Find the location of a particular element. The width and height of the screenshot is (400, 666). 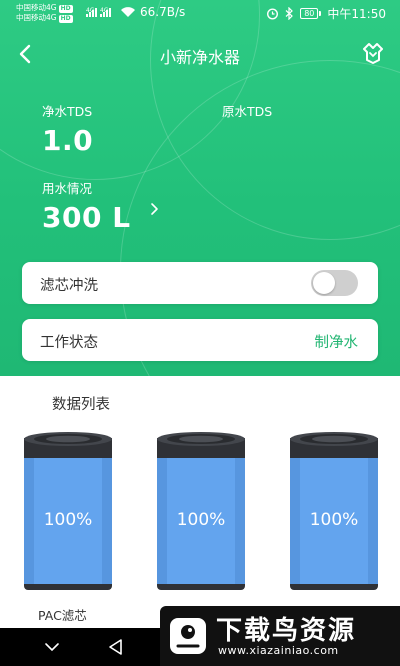

flush-label: 滤芯冲洗 is located at coordinates (69, 286).